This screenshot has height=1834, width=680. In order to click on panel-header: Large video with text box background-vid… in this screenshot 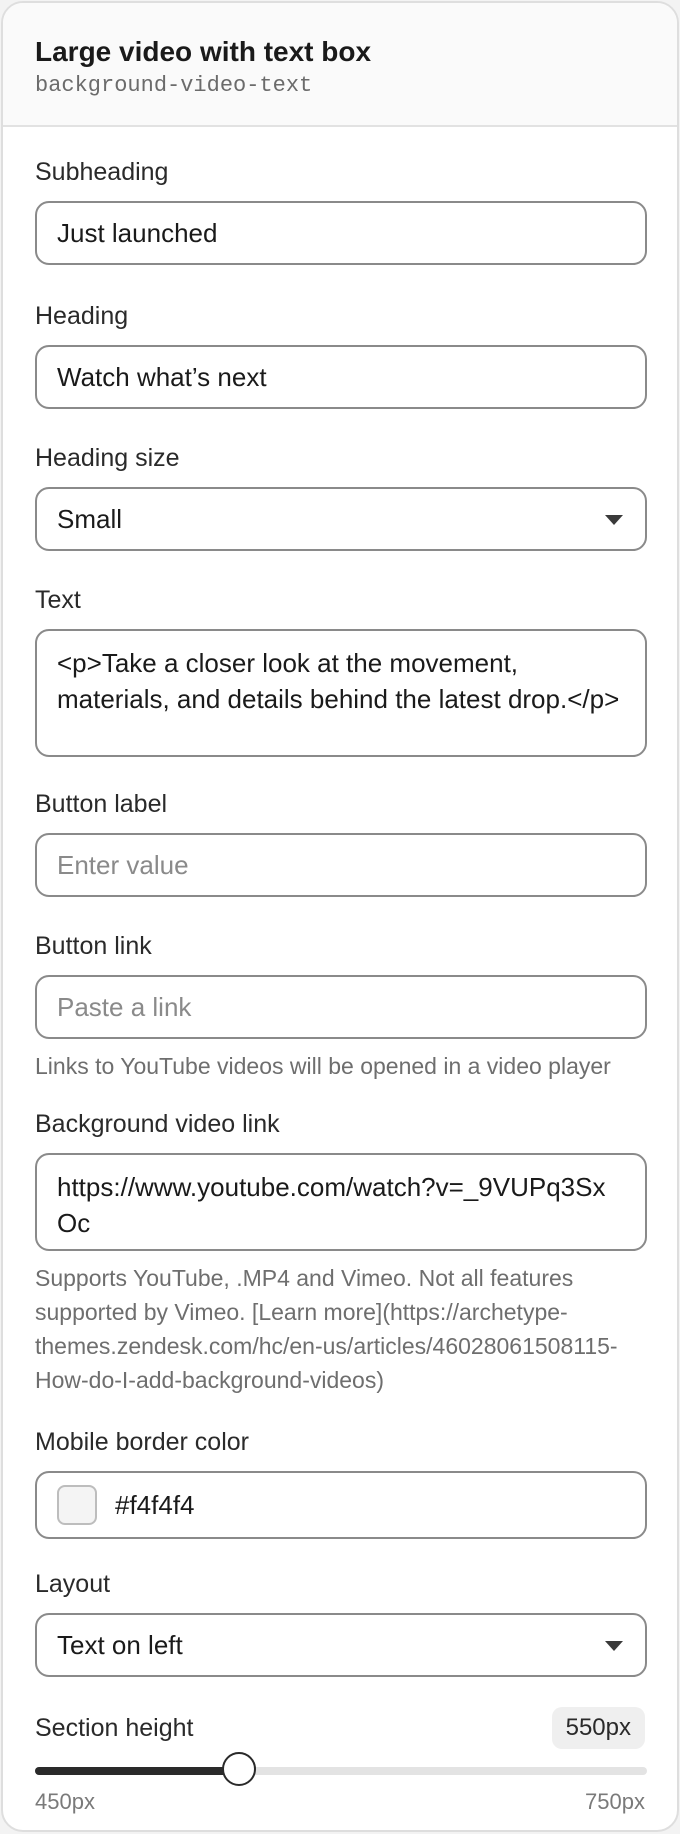, I will do `click(340, 65)`.